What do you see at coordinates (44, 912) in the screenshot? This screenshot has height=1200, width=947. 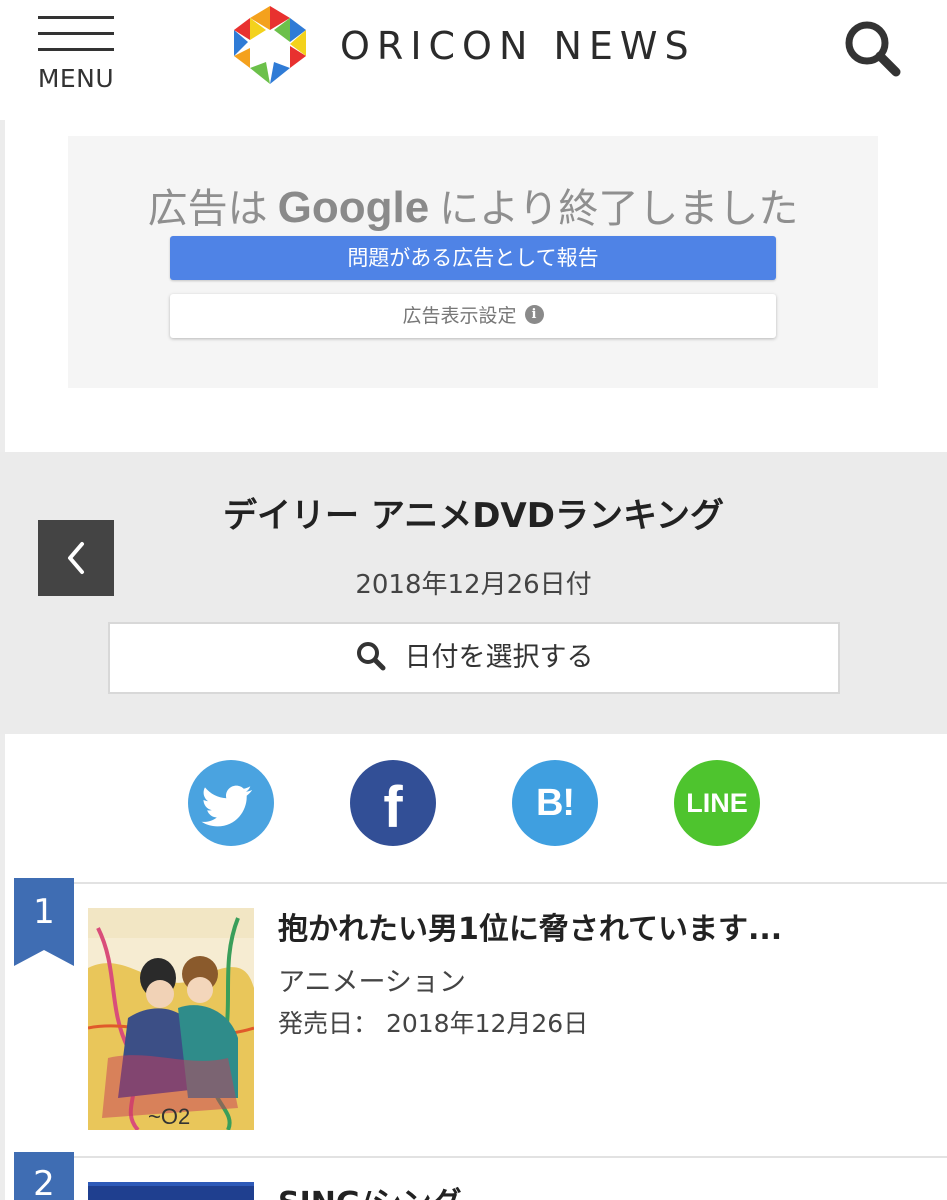 I see `rank-number: 1` at bounding box center [44, 912].